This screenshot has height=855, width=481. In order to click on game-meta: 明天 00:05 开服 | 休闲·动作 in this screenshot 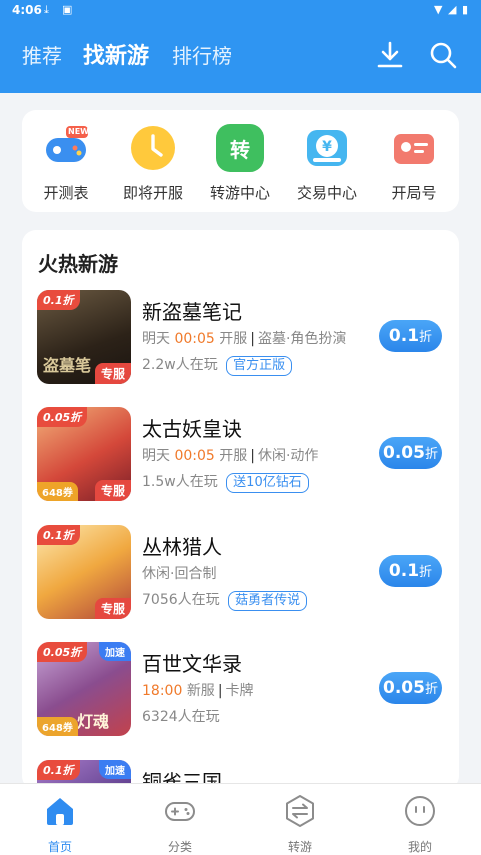, I will do `click(230, 456)`.